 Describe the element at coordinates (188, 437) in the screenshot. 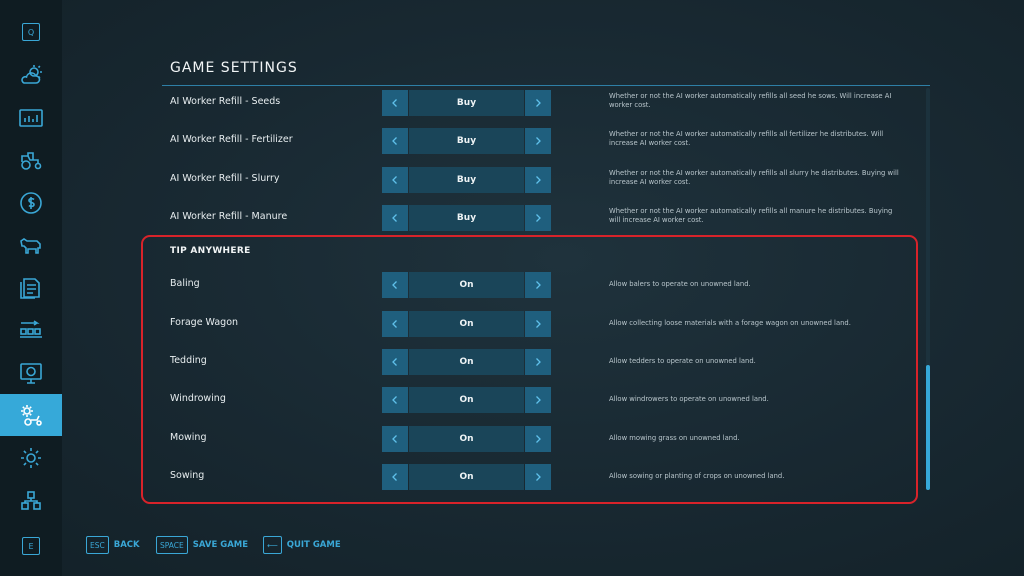

I see `setting-label: Mowing` at that location.